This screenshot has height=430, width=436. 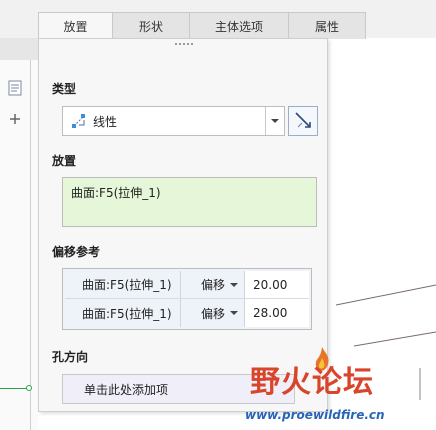 I want to click on model-tree-settings-icon, so click(x=15, y=89).